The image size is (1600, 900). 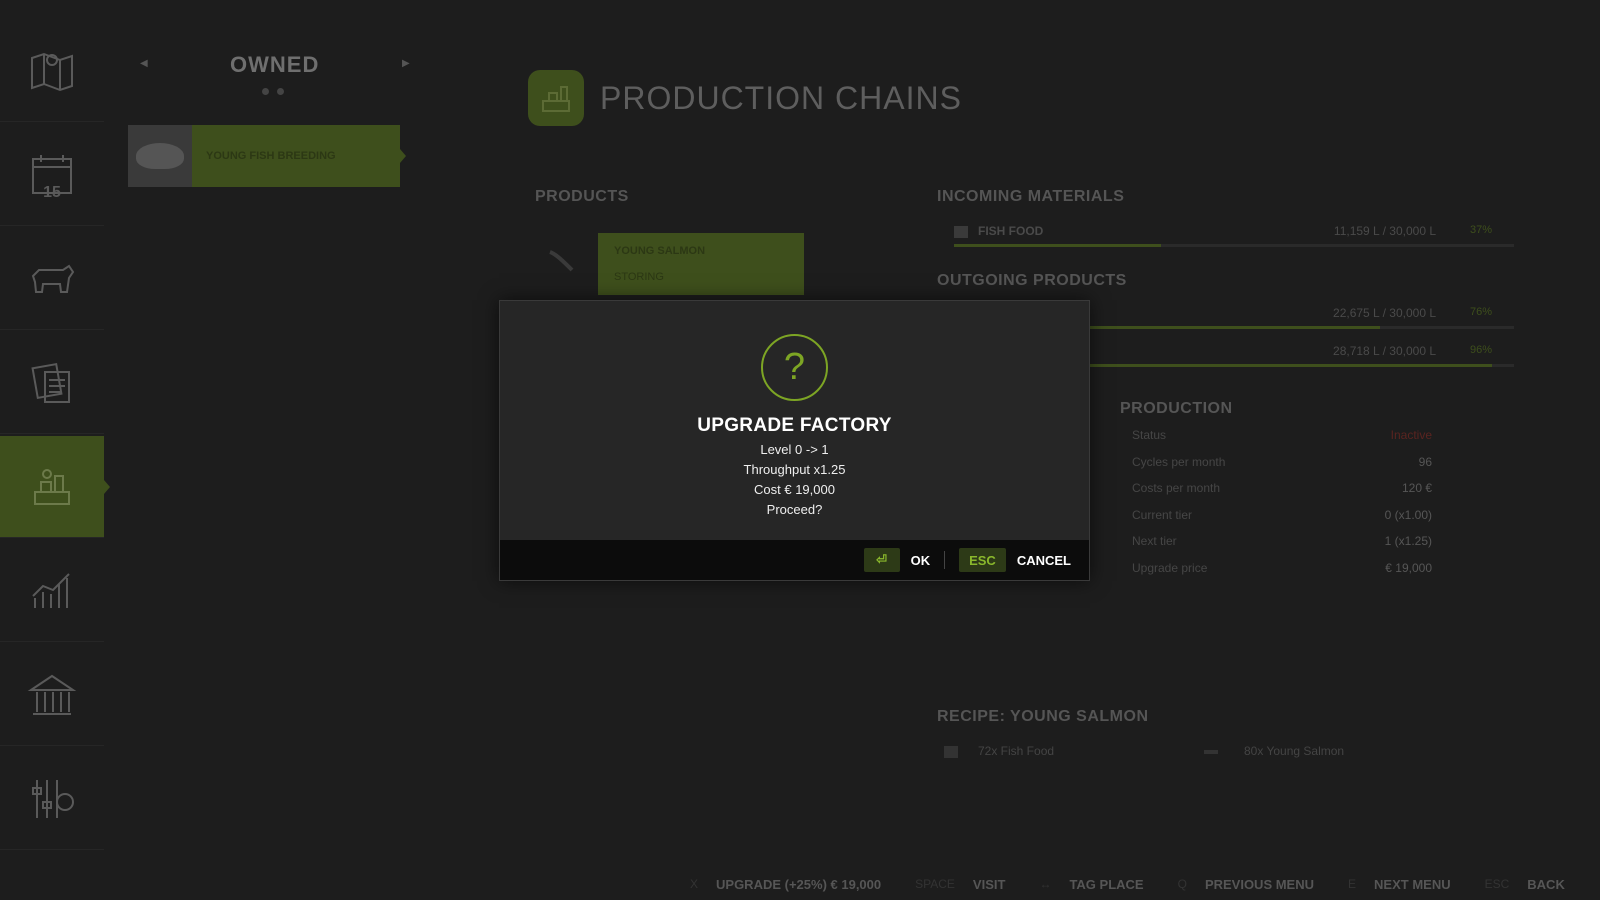 I want to click on outgoing-amount: 28,718 L / 30,000 L, so click(x=1384, y=351).